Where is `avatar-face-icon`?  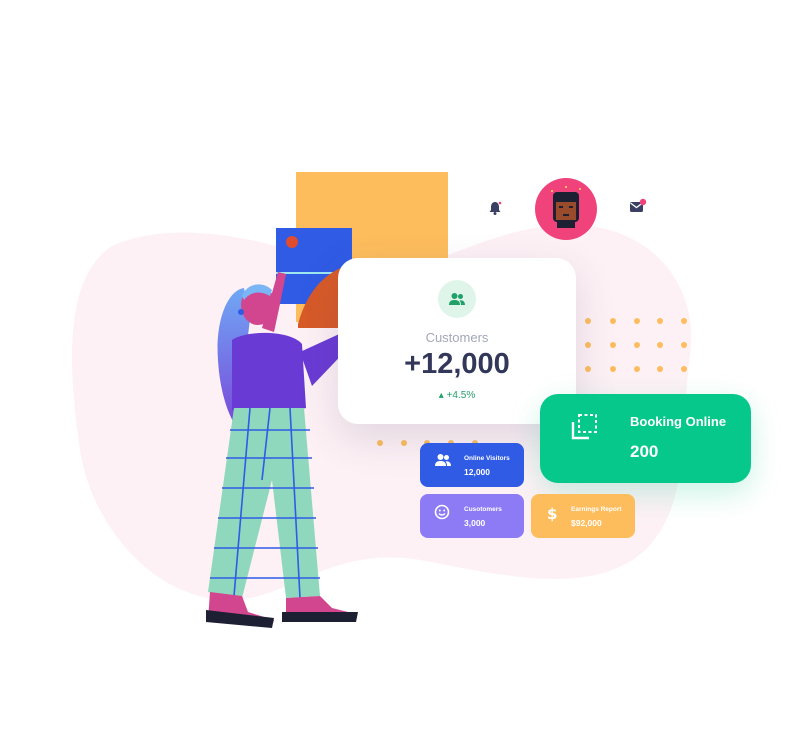
avatar-face-icon is located at coordinates (566, 207).